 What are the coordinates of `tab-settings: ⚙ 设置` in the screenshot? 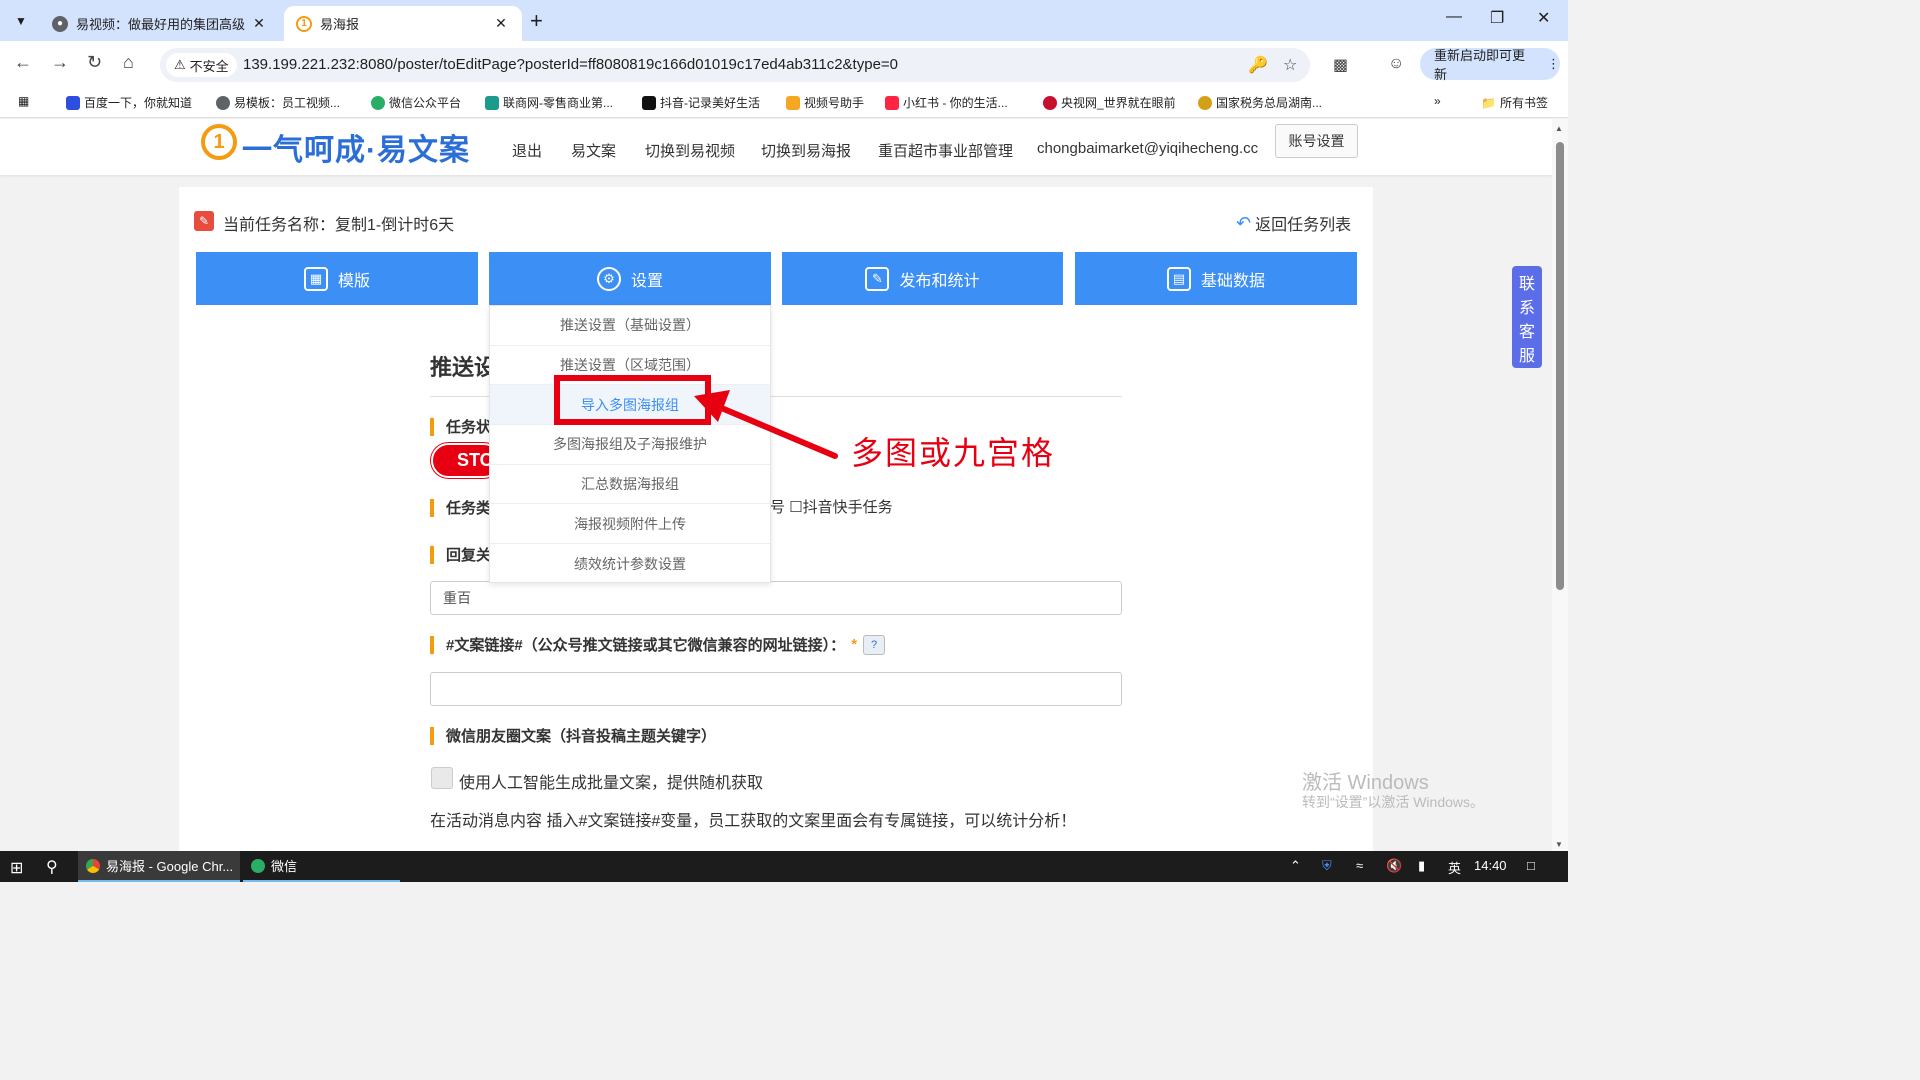 It's located at (630, 278).